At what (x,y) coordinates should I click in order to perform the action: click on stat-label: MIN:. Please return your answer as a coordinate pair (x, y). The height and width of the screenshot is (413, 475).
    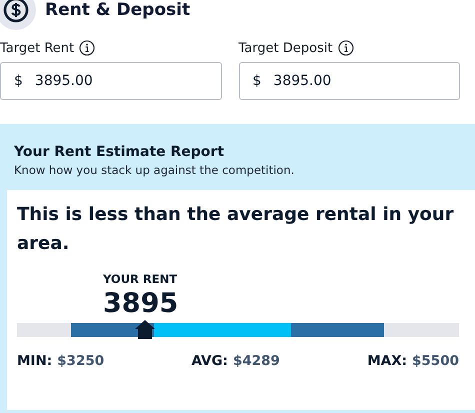
    Looking at the image, I should click on (34, 361).